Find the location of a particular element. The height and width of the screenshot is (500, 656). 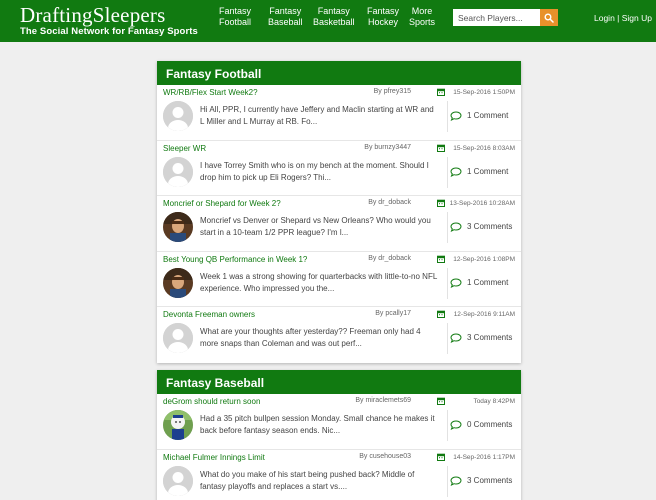

post-date: 12-Sep-2016 1:08PM is located at coordinates (484, 259).